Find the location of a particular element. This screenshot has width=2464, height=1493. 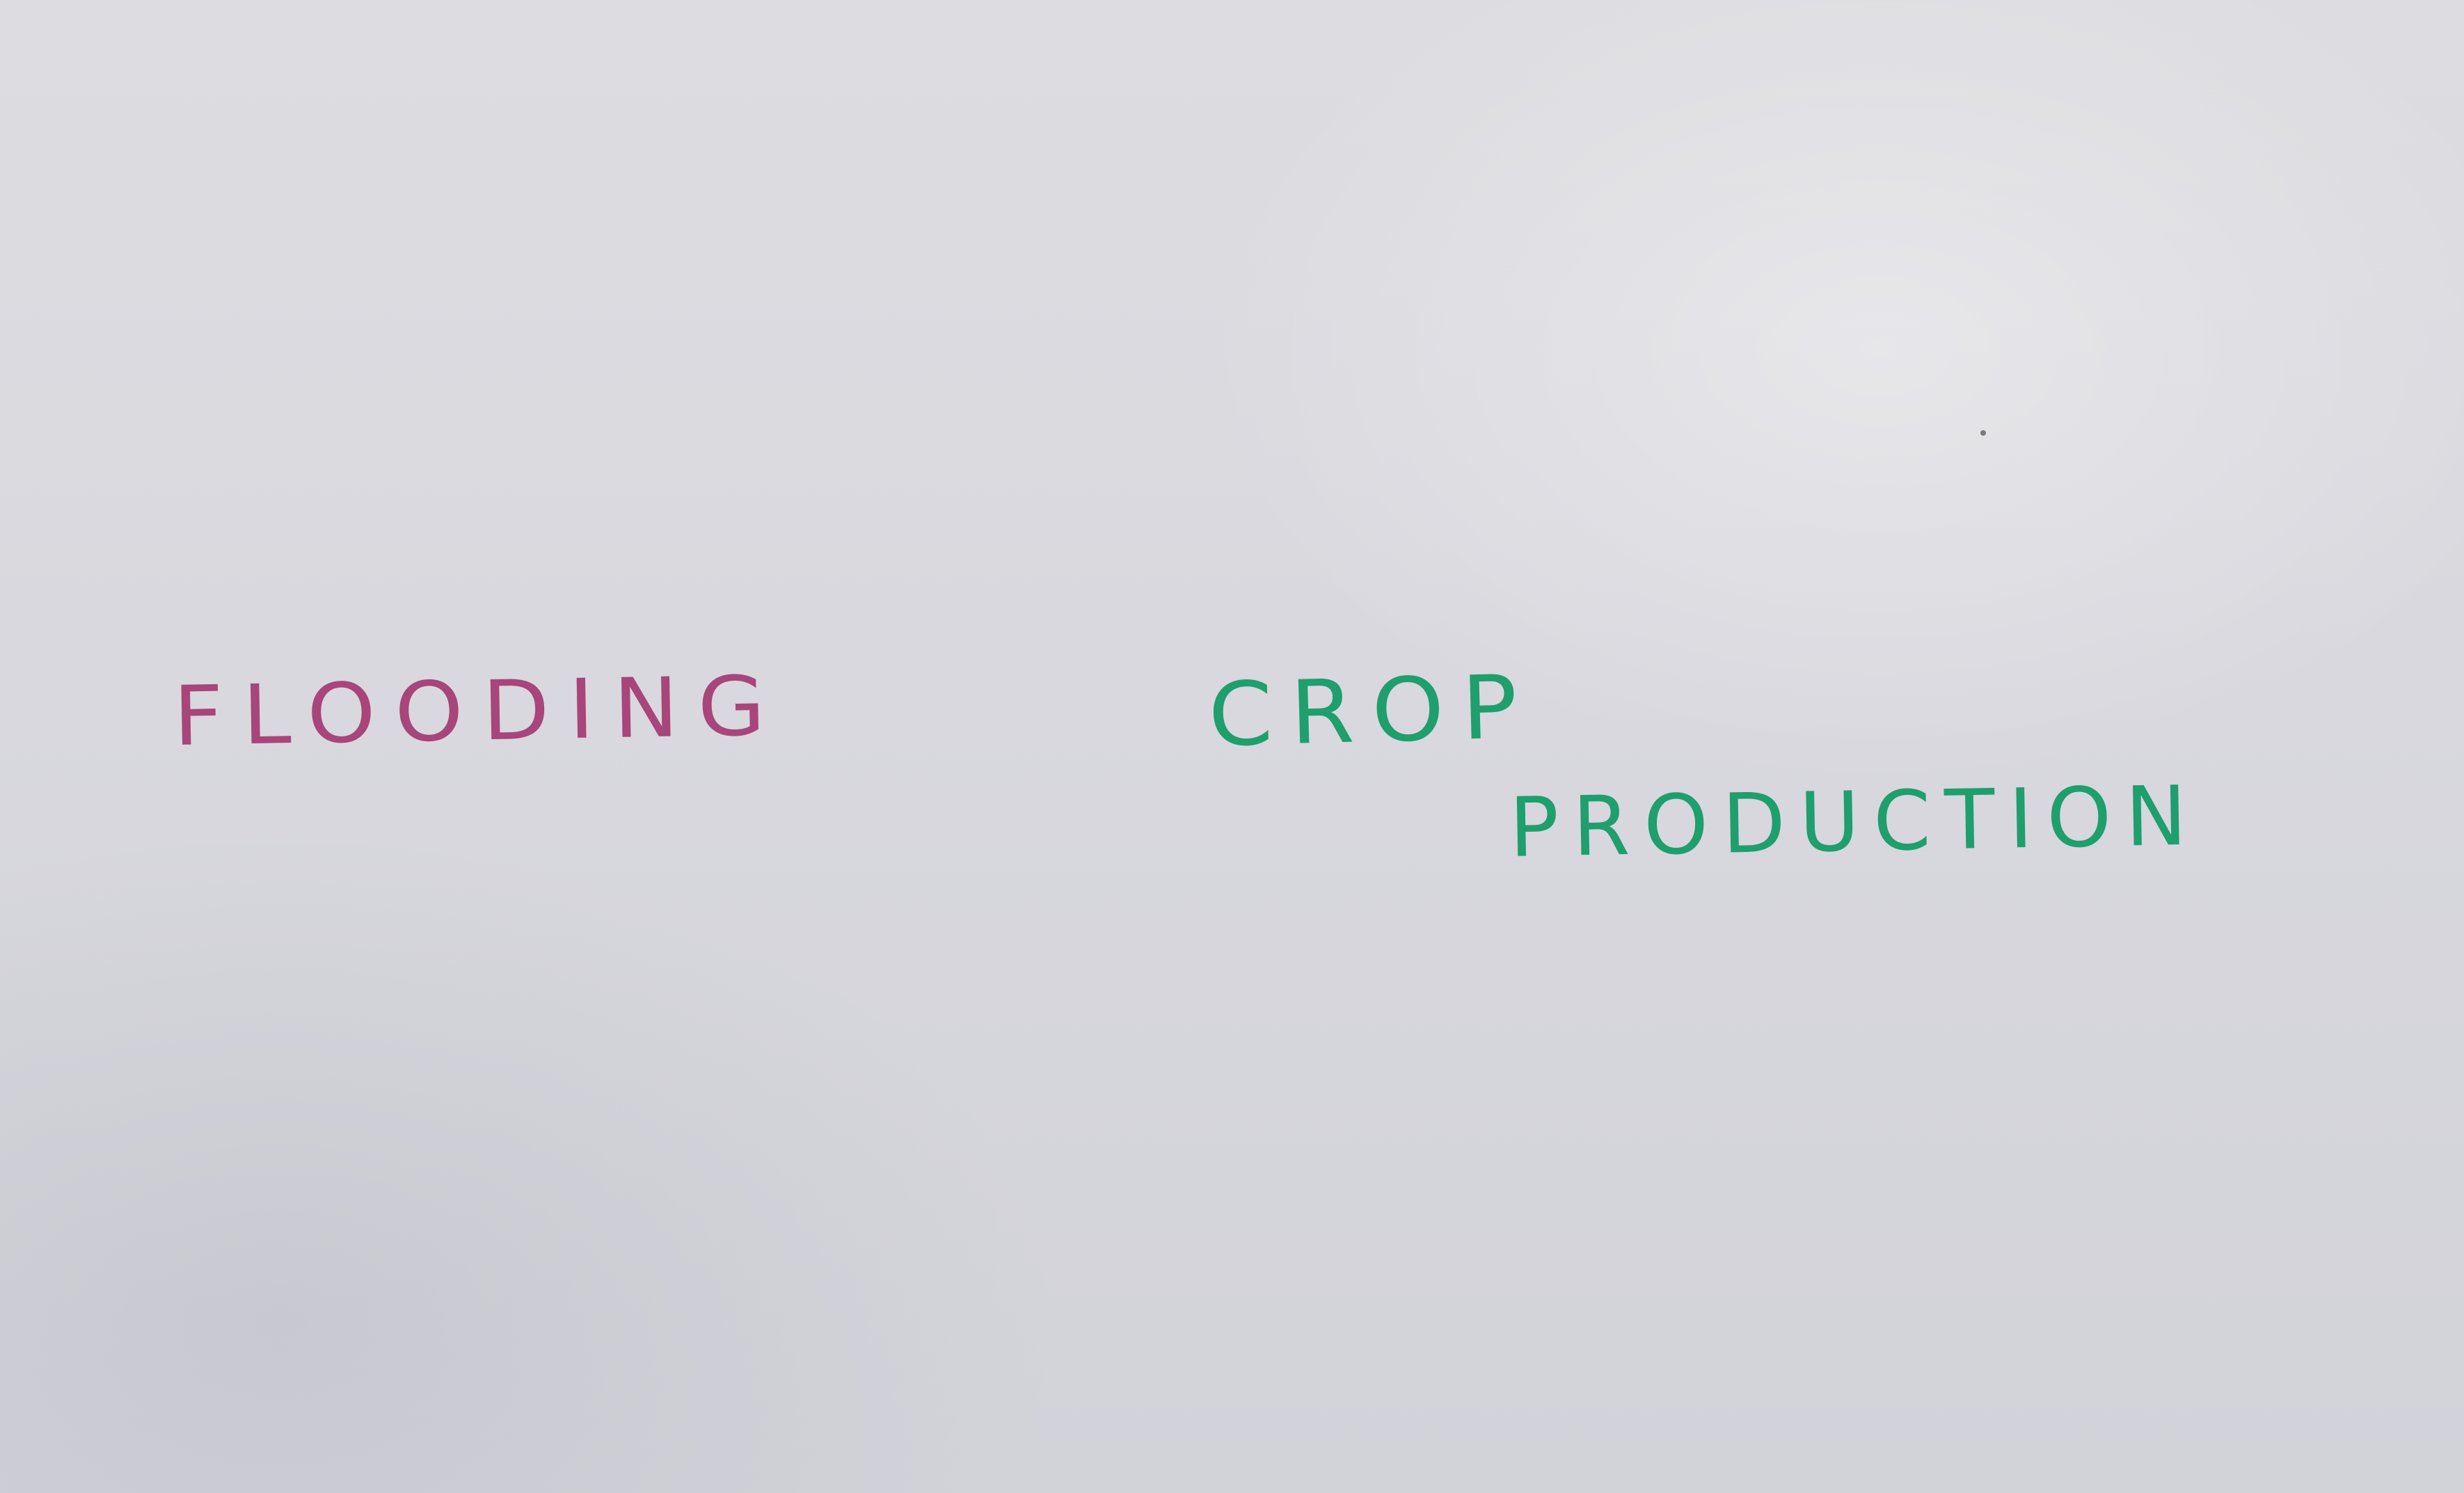

paper-speck is located at coordinates (1983, 433).